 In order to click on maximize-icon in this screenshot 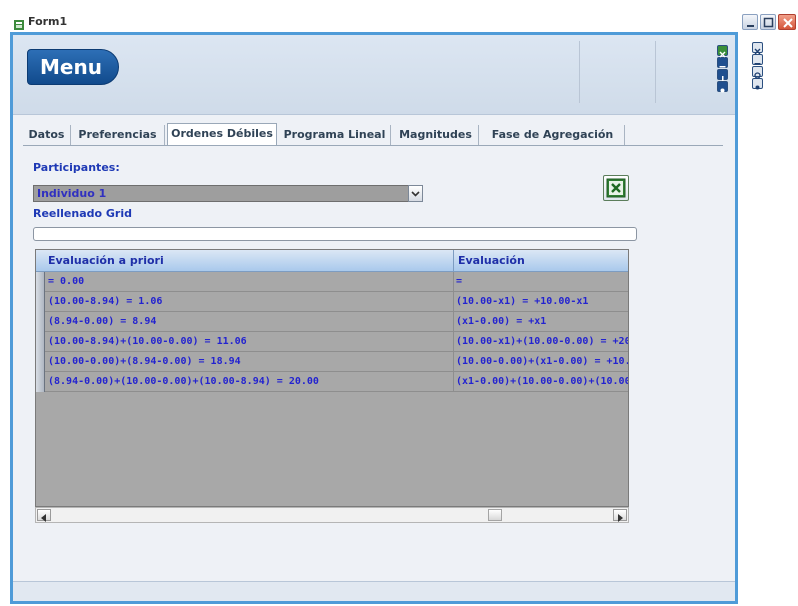, I will do `click(768, 22)`.